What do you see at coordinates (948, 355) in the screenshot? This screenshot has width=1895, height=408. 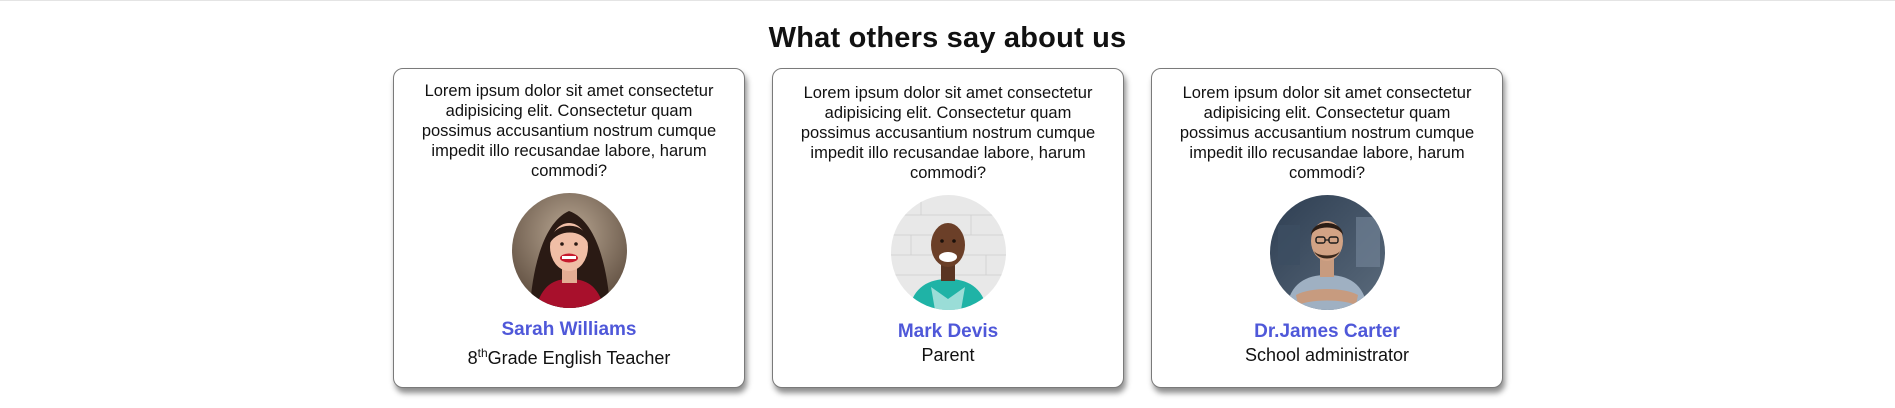 I see `testimonial-role: Parent` at bounding box center [948, 355].